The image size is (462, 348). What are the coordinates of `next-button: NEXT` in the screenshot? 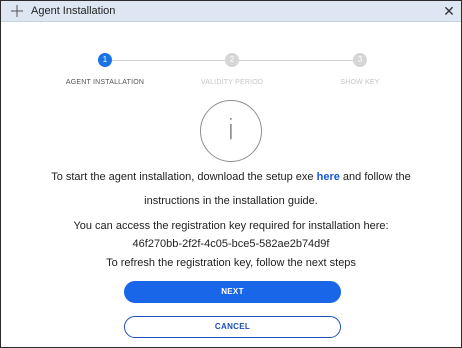 It's located at (232, 292).